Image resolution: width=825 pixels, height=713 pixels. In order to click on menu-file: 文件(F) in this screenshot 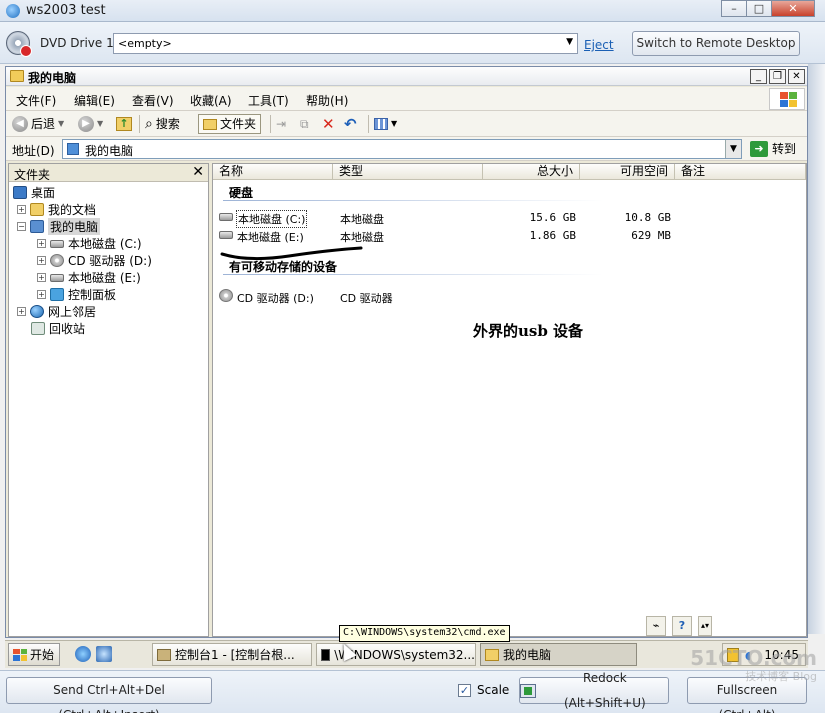, I will do `click(36, 100)`.